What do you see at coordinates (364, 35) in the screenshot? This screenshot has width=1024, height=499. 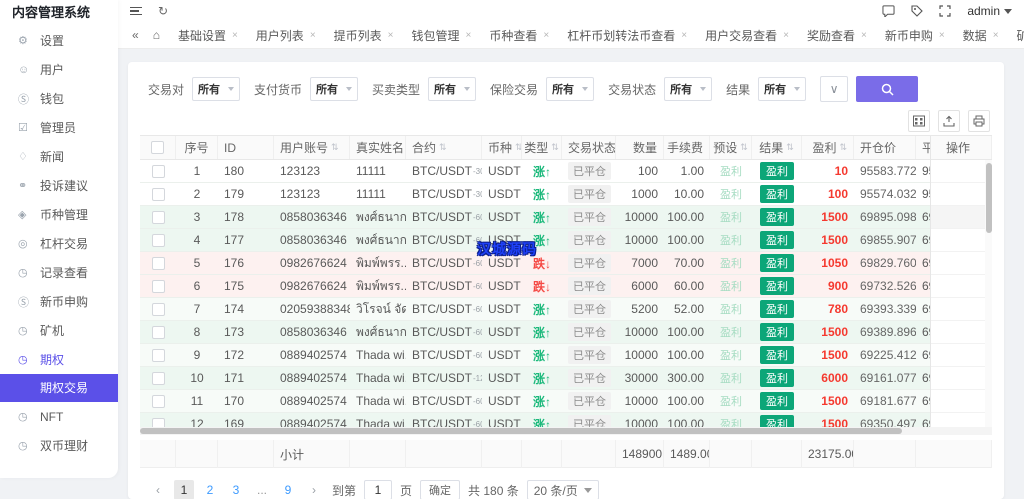 I see `tab-item: 提币列表 ×` at bounding box center [364, 35].